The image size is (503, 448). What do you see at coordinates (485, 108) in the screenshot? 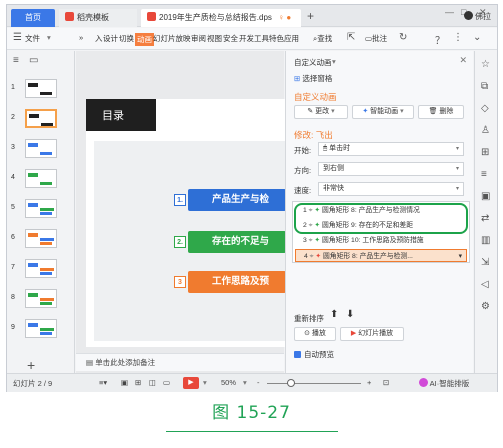
I see `shape-tool-icon: ◇` at bounding box center [485, 108].